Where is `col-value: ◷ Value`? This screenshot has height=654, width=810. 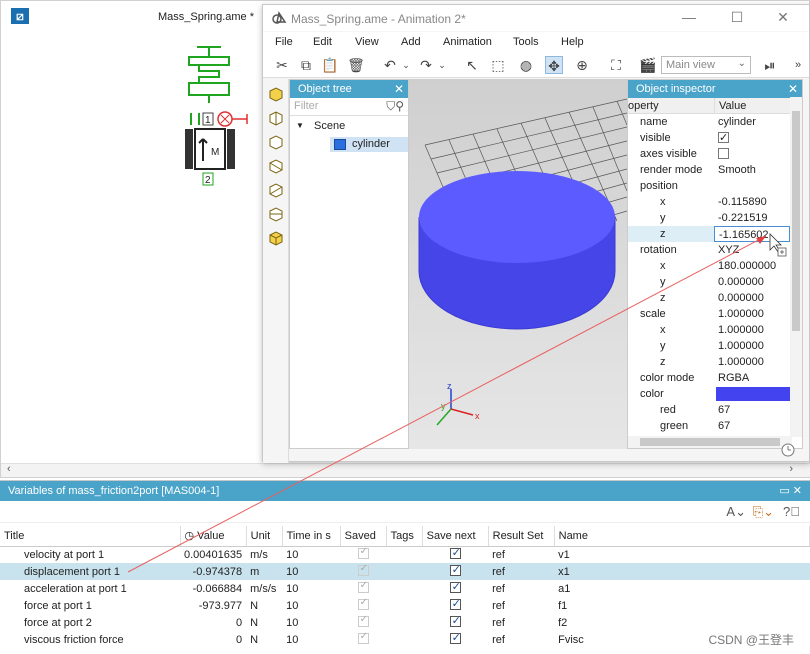
col-value: ◷ Value is located at coordinates (213, 536).